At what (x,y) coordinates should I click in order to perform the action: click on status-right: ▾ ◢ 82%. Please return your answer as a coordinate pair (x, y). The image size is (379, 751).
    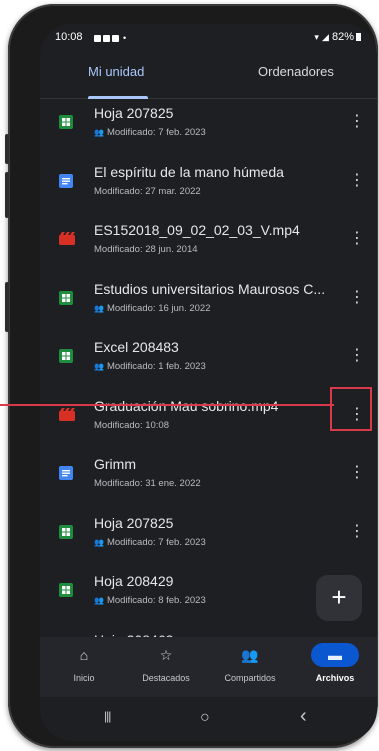
    Looking at the image, I should click on (337, 37).